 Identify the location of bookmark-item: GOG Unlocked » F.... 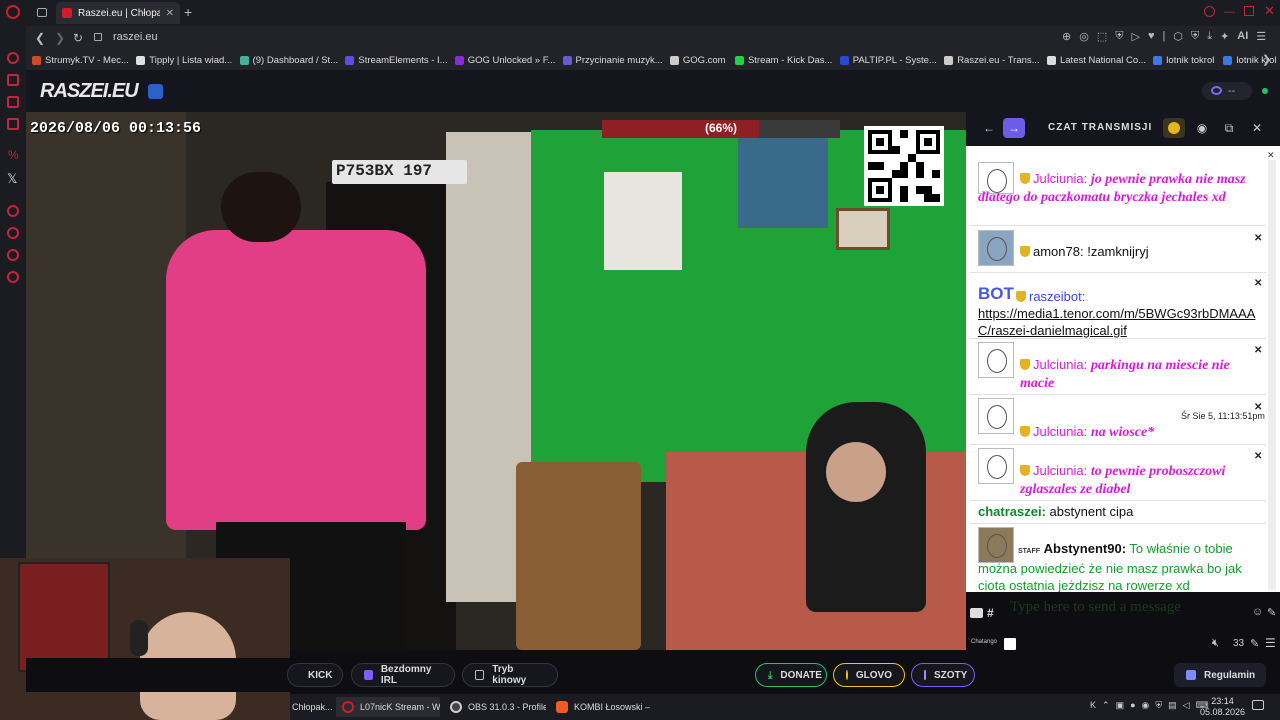
(503, 60).